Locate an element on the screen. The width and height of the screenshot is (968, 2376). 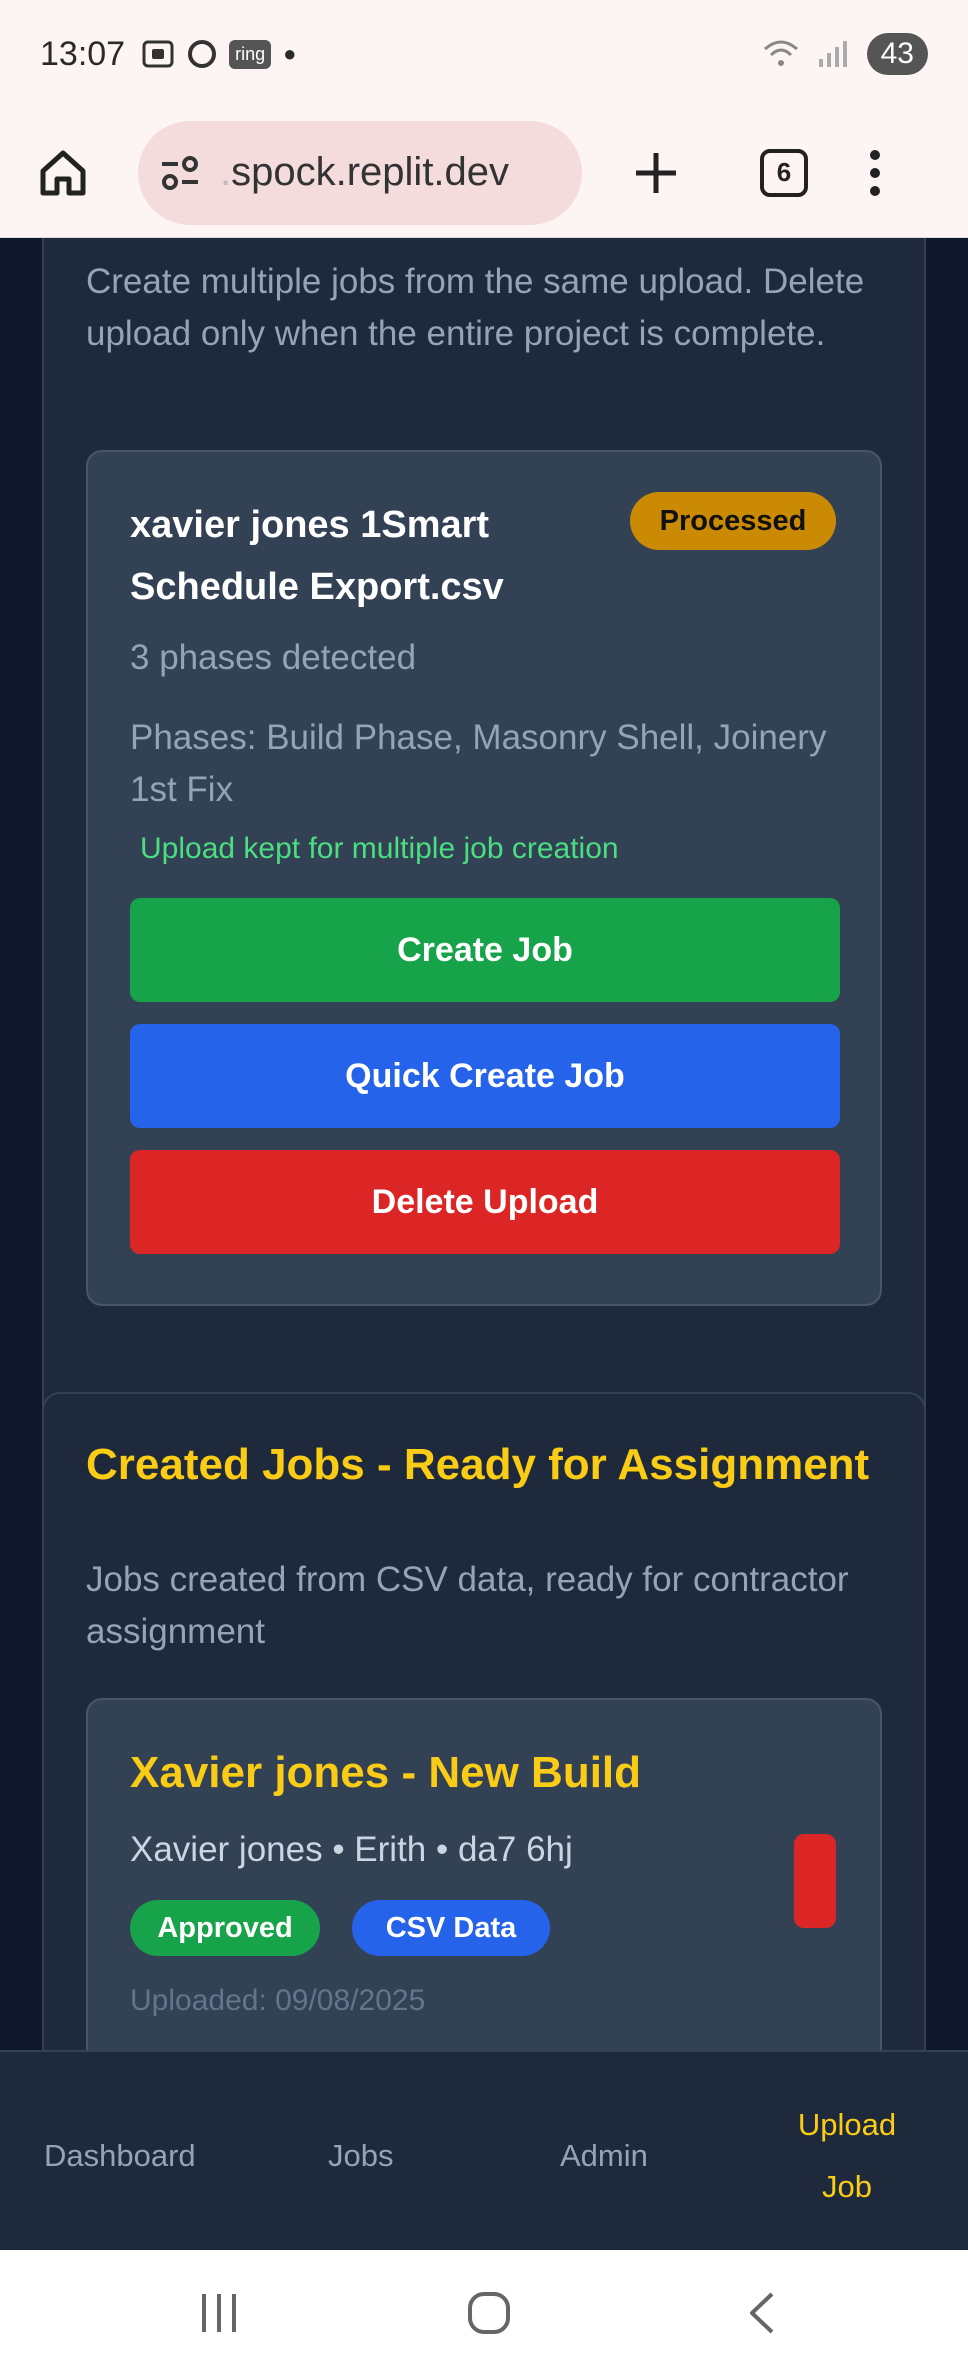
nav-dashboard: Dashboard is located at coordinates (120, 2156).